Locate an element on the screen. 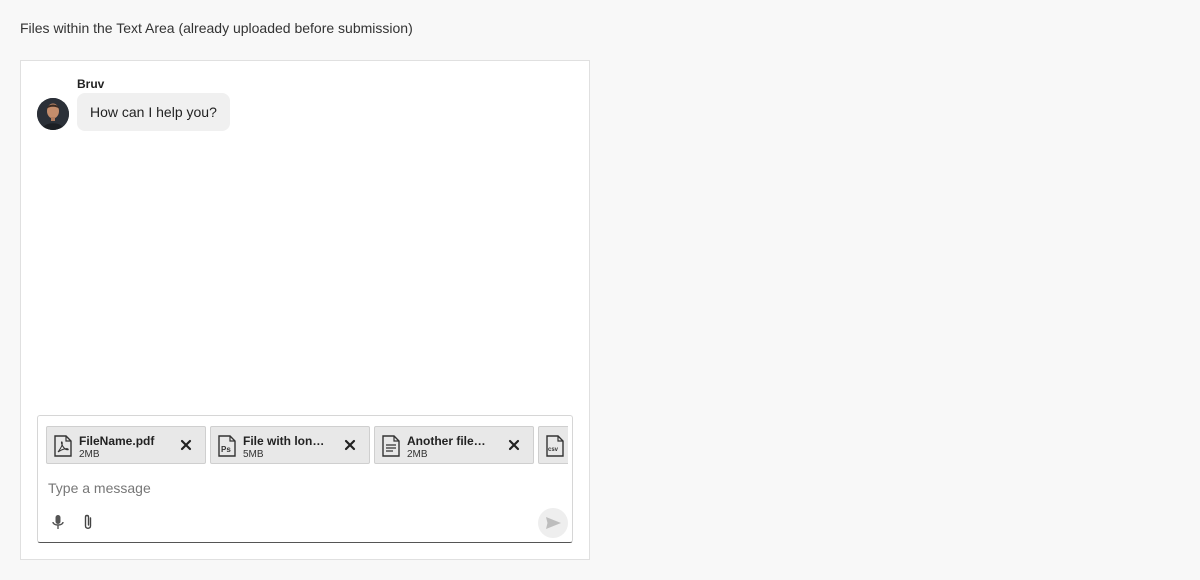 The width and height of the screenshot is (1200, 580). attachment-chip: Another file with long name.txt 2MB is located at coordinates (454, 445).